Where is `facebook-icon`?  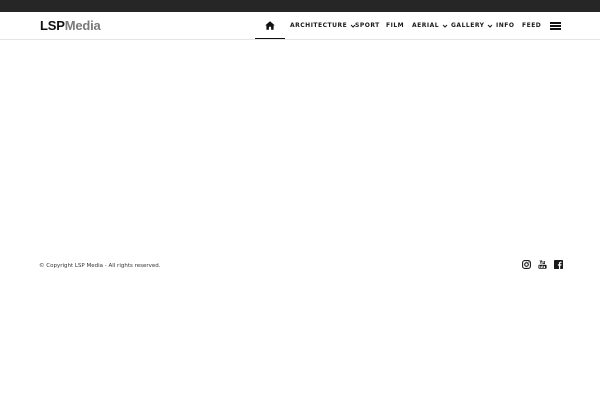 facebook-icon is located at coordinates (558, 264).